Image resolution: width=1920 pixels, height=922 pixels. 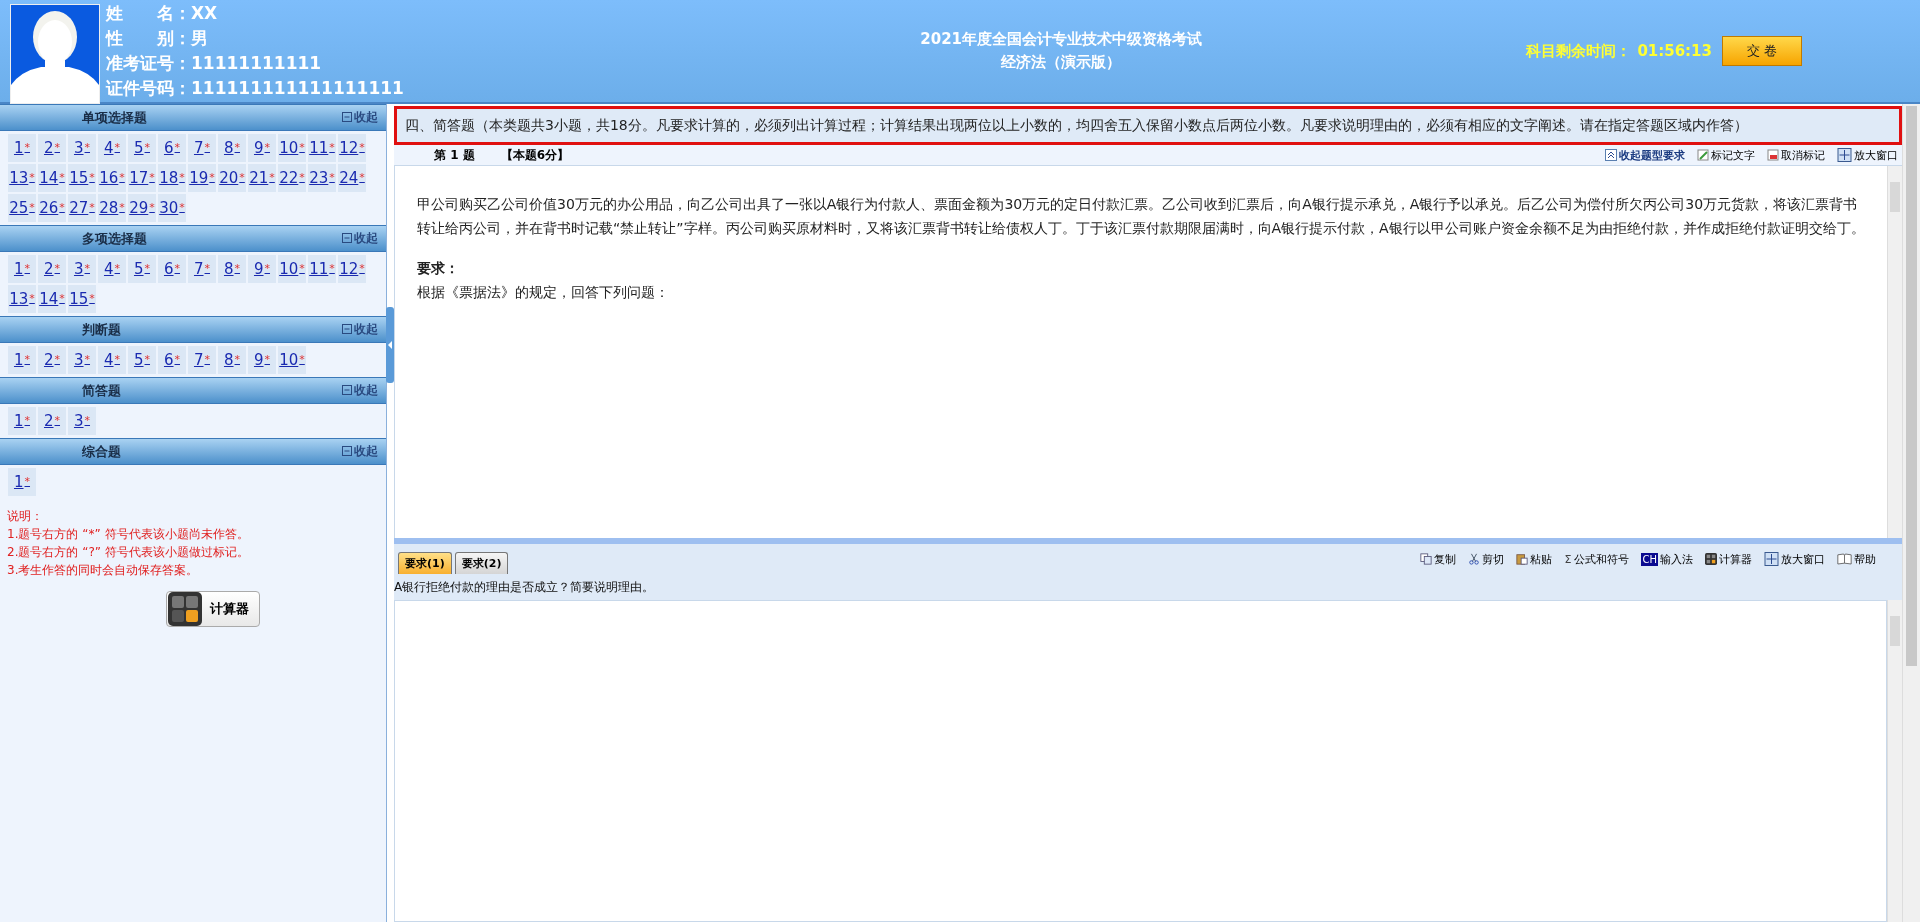 I want to click on question-link: 29*, so click(x=142, y=208).